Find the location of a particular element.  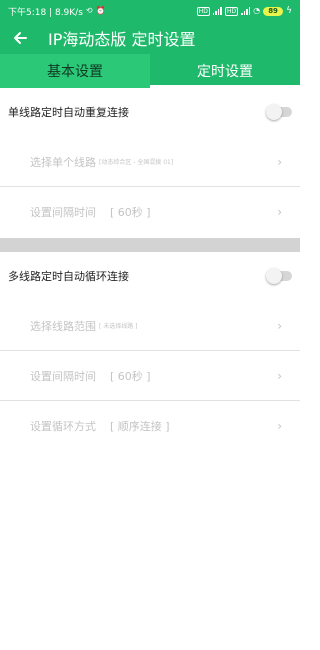

hd2-icon: HD is located at coordinates (231, 11).